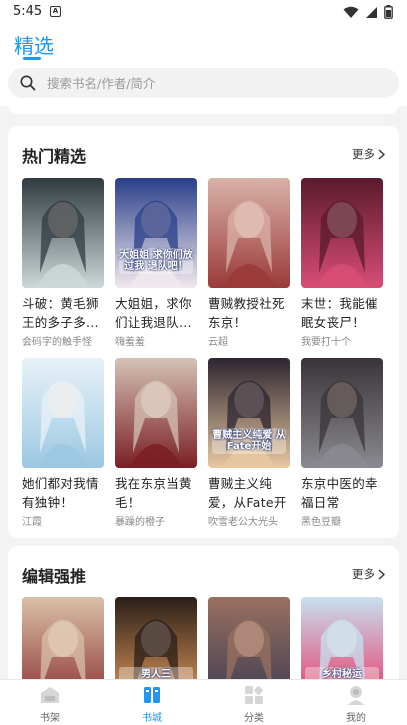 This screenshot has width=407, height=725. I want to click on wifi-icon, so click(351, 12).